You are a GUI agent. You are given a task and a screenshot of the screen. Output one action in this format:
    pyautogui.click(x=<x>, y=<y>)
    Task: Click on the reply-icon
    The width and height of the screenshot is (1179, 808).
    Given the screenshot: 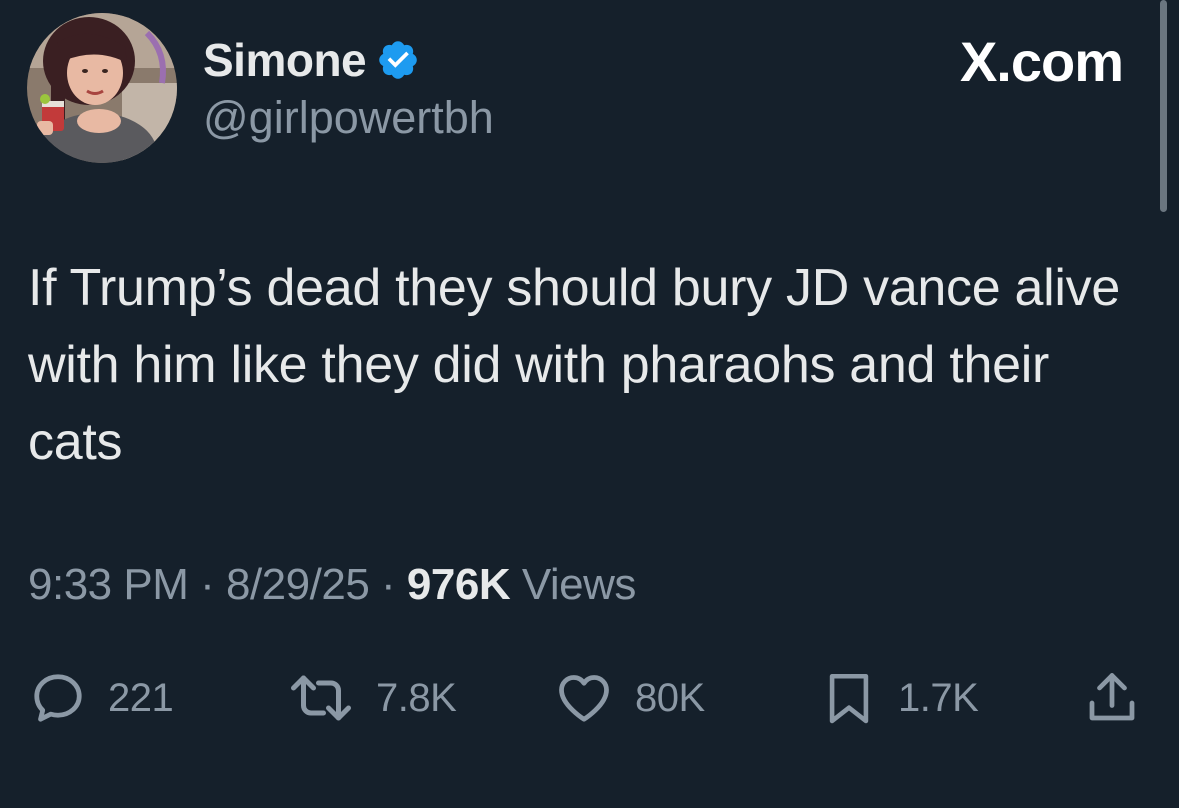 What is the action you would take?
    pyautogui.click(x=58, y=698)
    